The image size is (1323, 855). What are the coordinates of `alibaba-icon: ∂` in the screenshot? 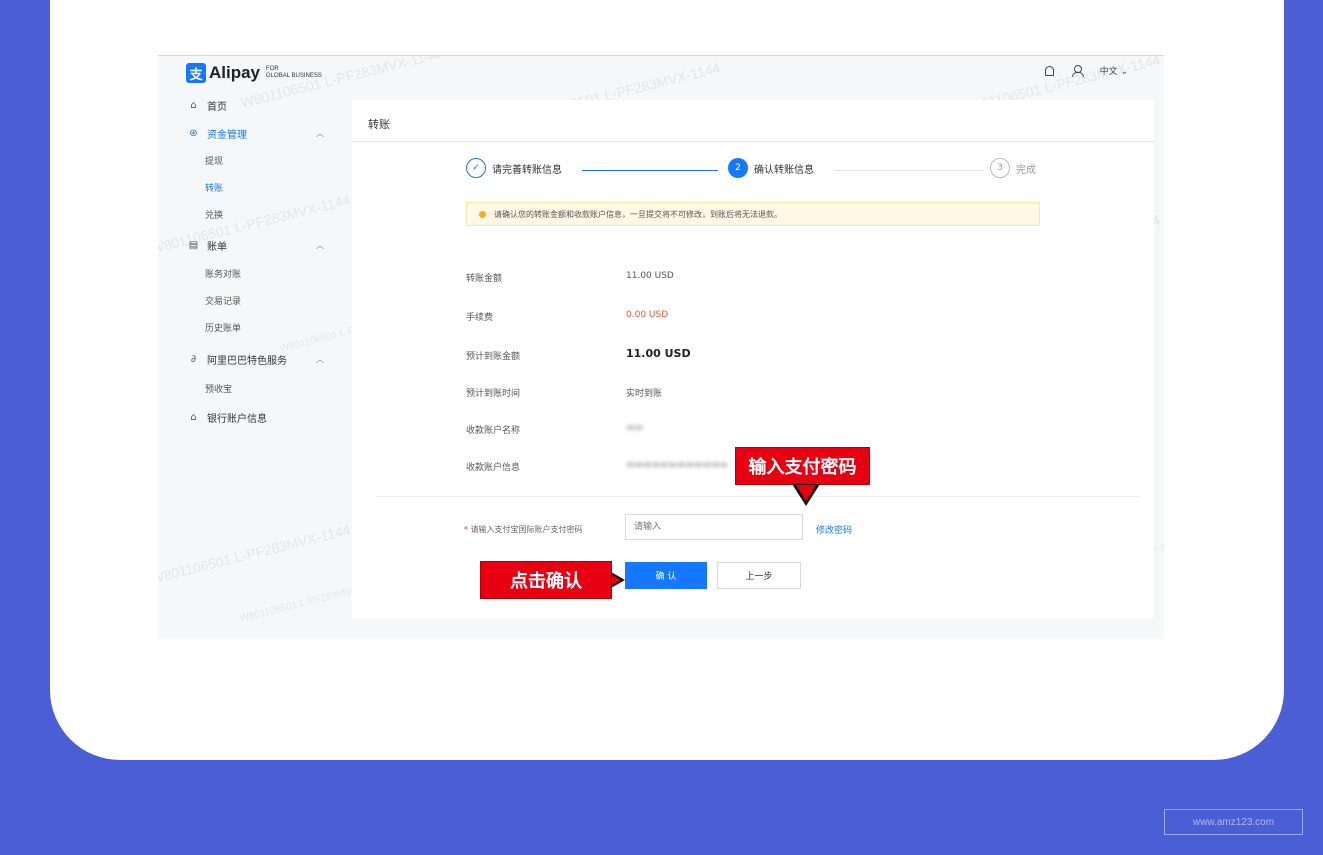 It's located at (193, 359).